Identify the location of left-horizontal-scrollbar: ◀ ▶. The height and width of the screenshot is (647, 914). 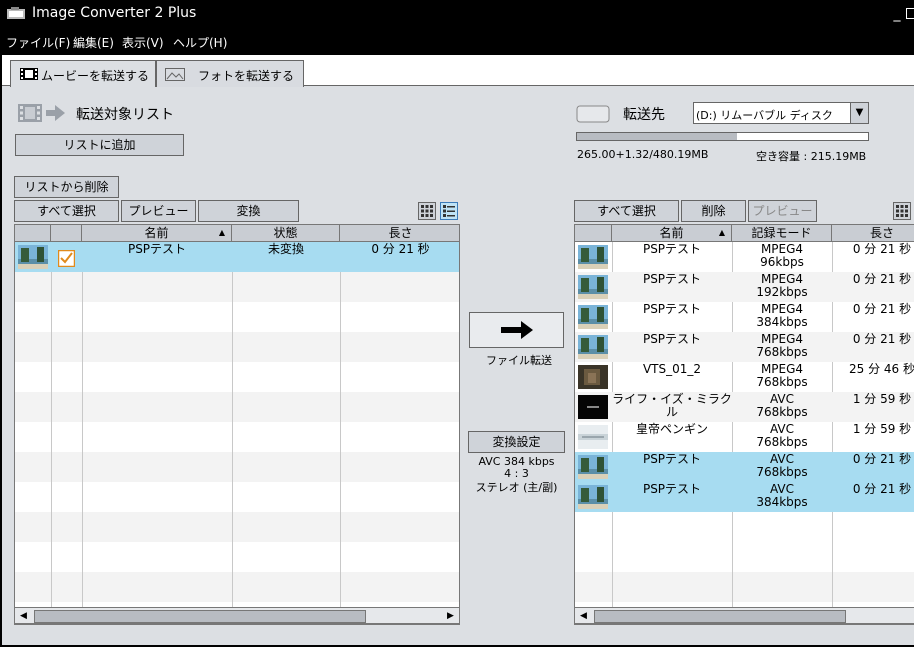
(237, 615).